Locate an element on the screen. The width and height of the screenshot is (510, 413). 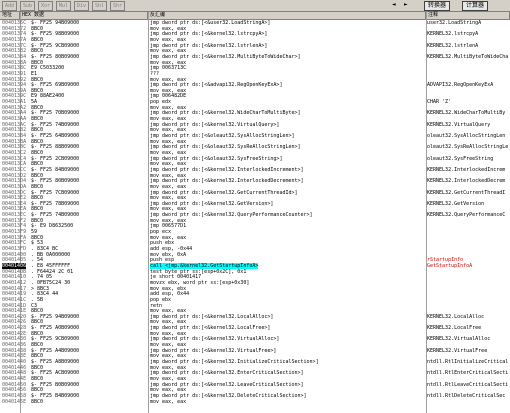
header-hex: HEX 数据 is located at coordinates (84, 15).